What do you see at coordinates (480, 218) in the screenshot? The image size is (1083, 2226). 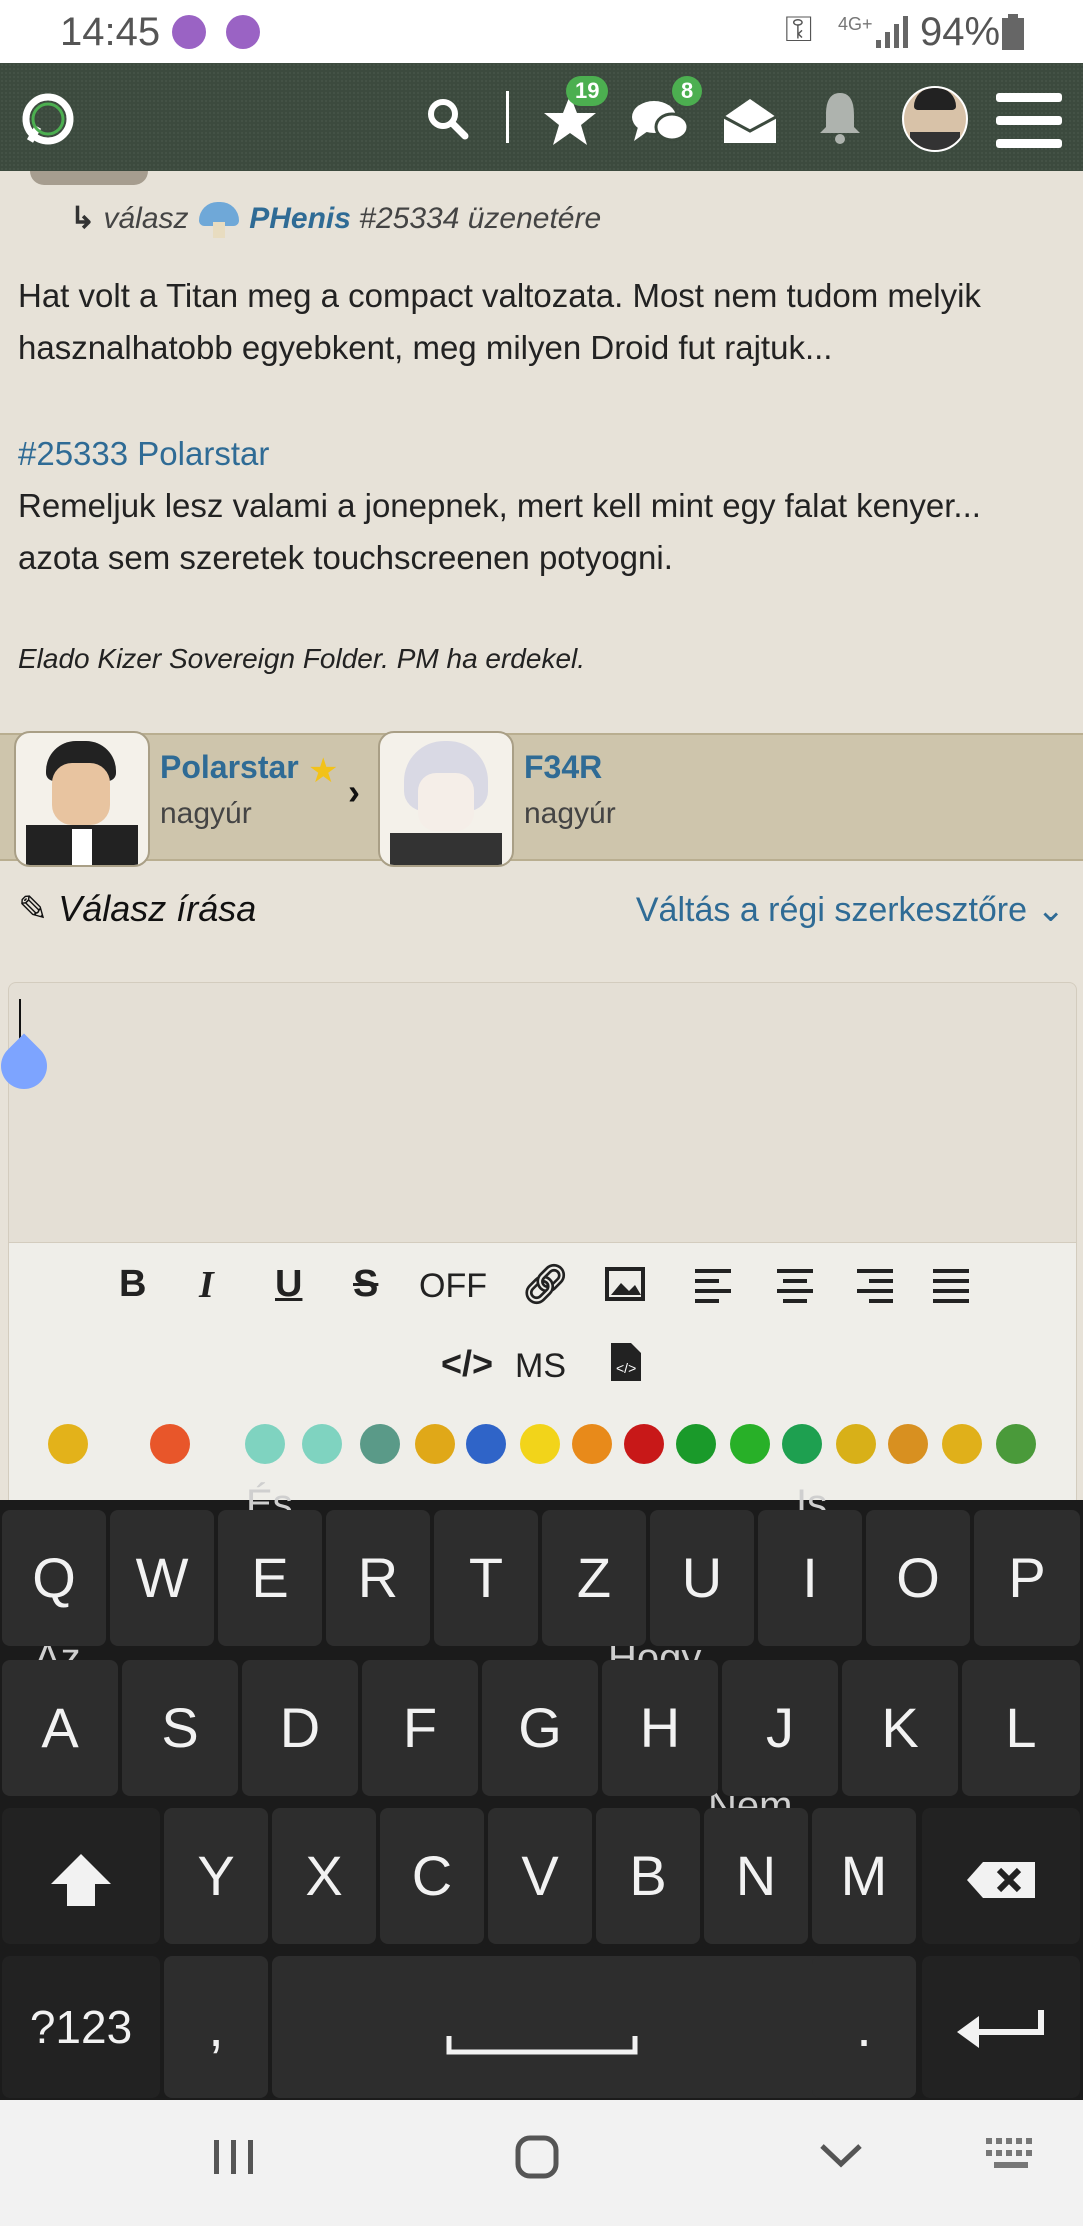 I see `reply-suffix: #25334 üzenetére` at bounding box center [480, 218].